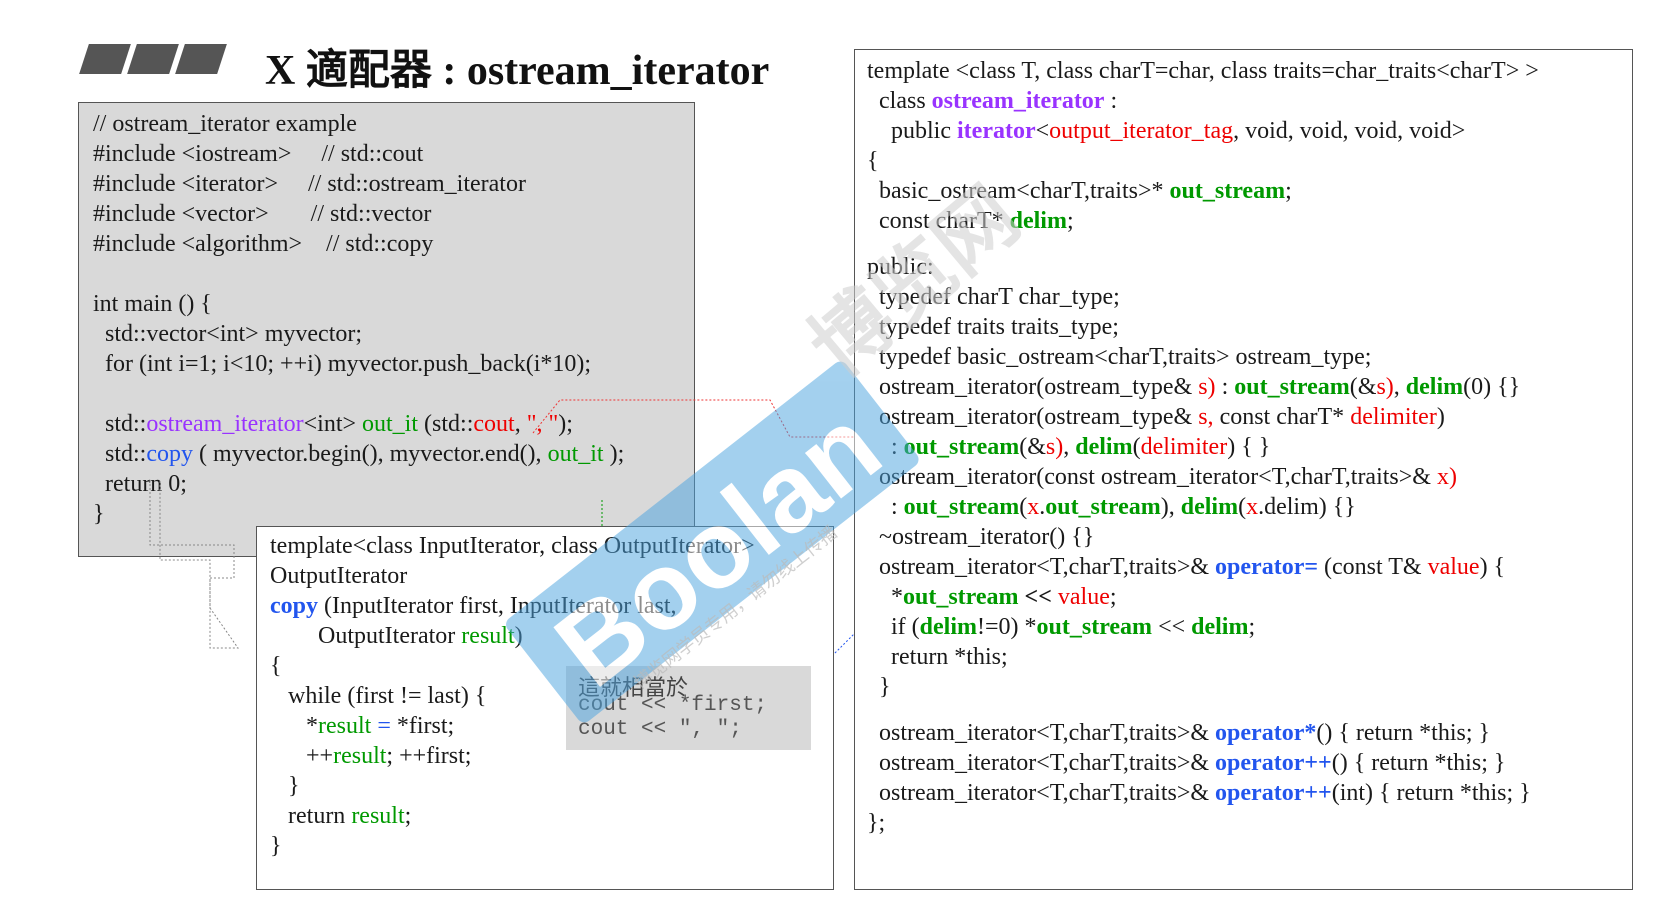 The height and width of the screenshot is (908, 1669). Describe the element at coordinates (1069, 447) in the screenshot. I see `code-line-ctor-2-init: : out_stream(&s), delim(delimiter) { }` at that location.